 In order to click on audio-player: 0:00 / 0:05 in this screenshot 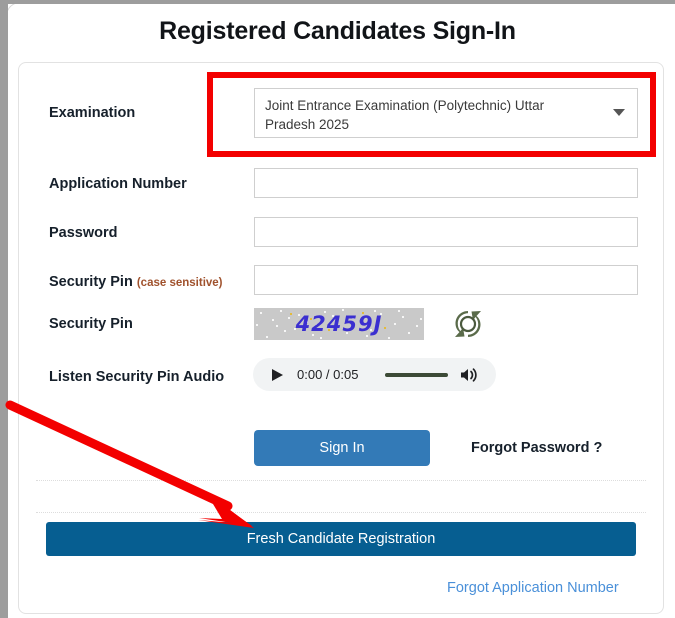, I will do `click(374, 374)`.